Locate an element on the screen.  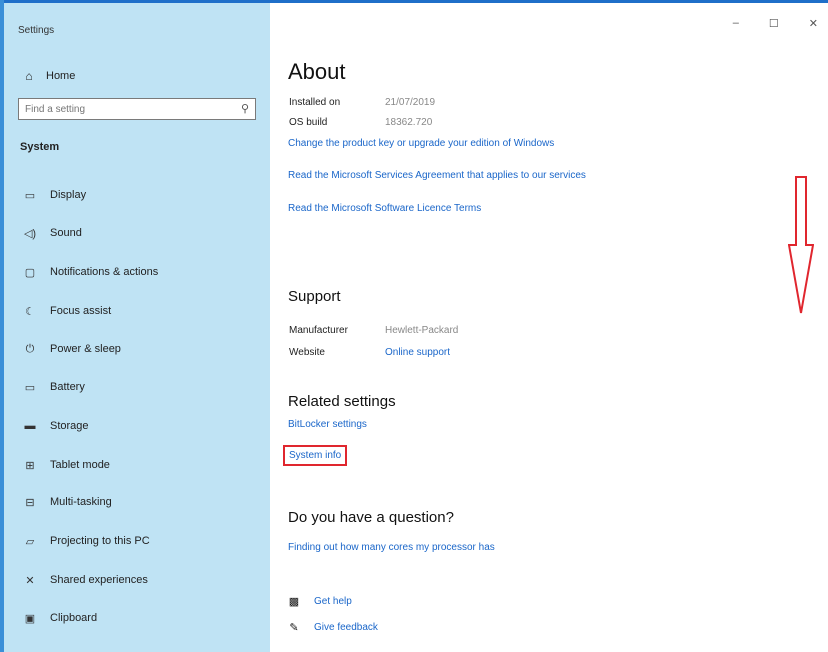
sidebar-item-display: ▭ Display is located at coordinates (54, 195).